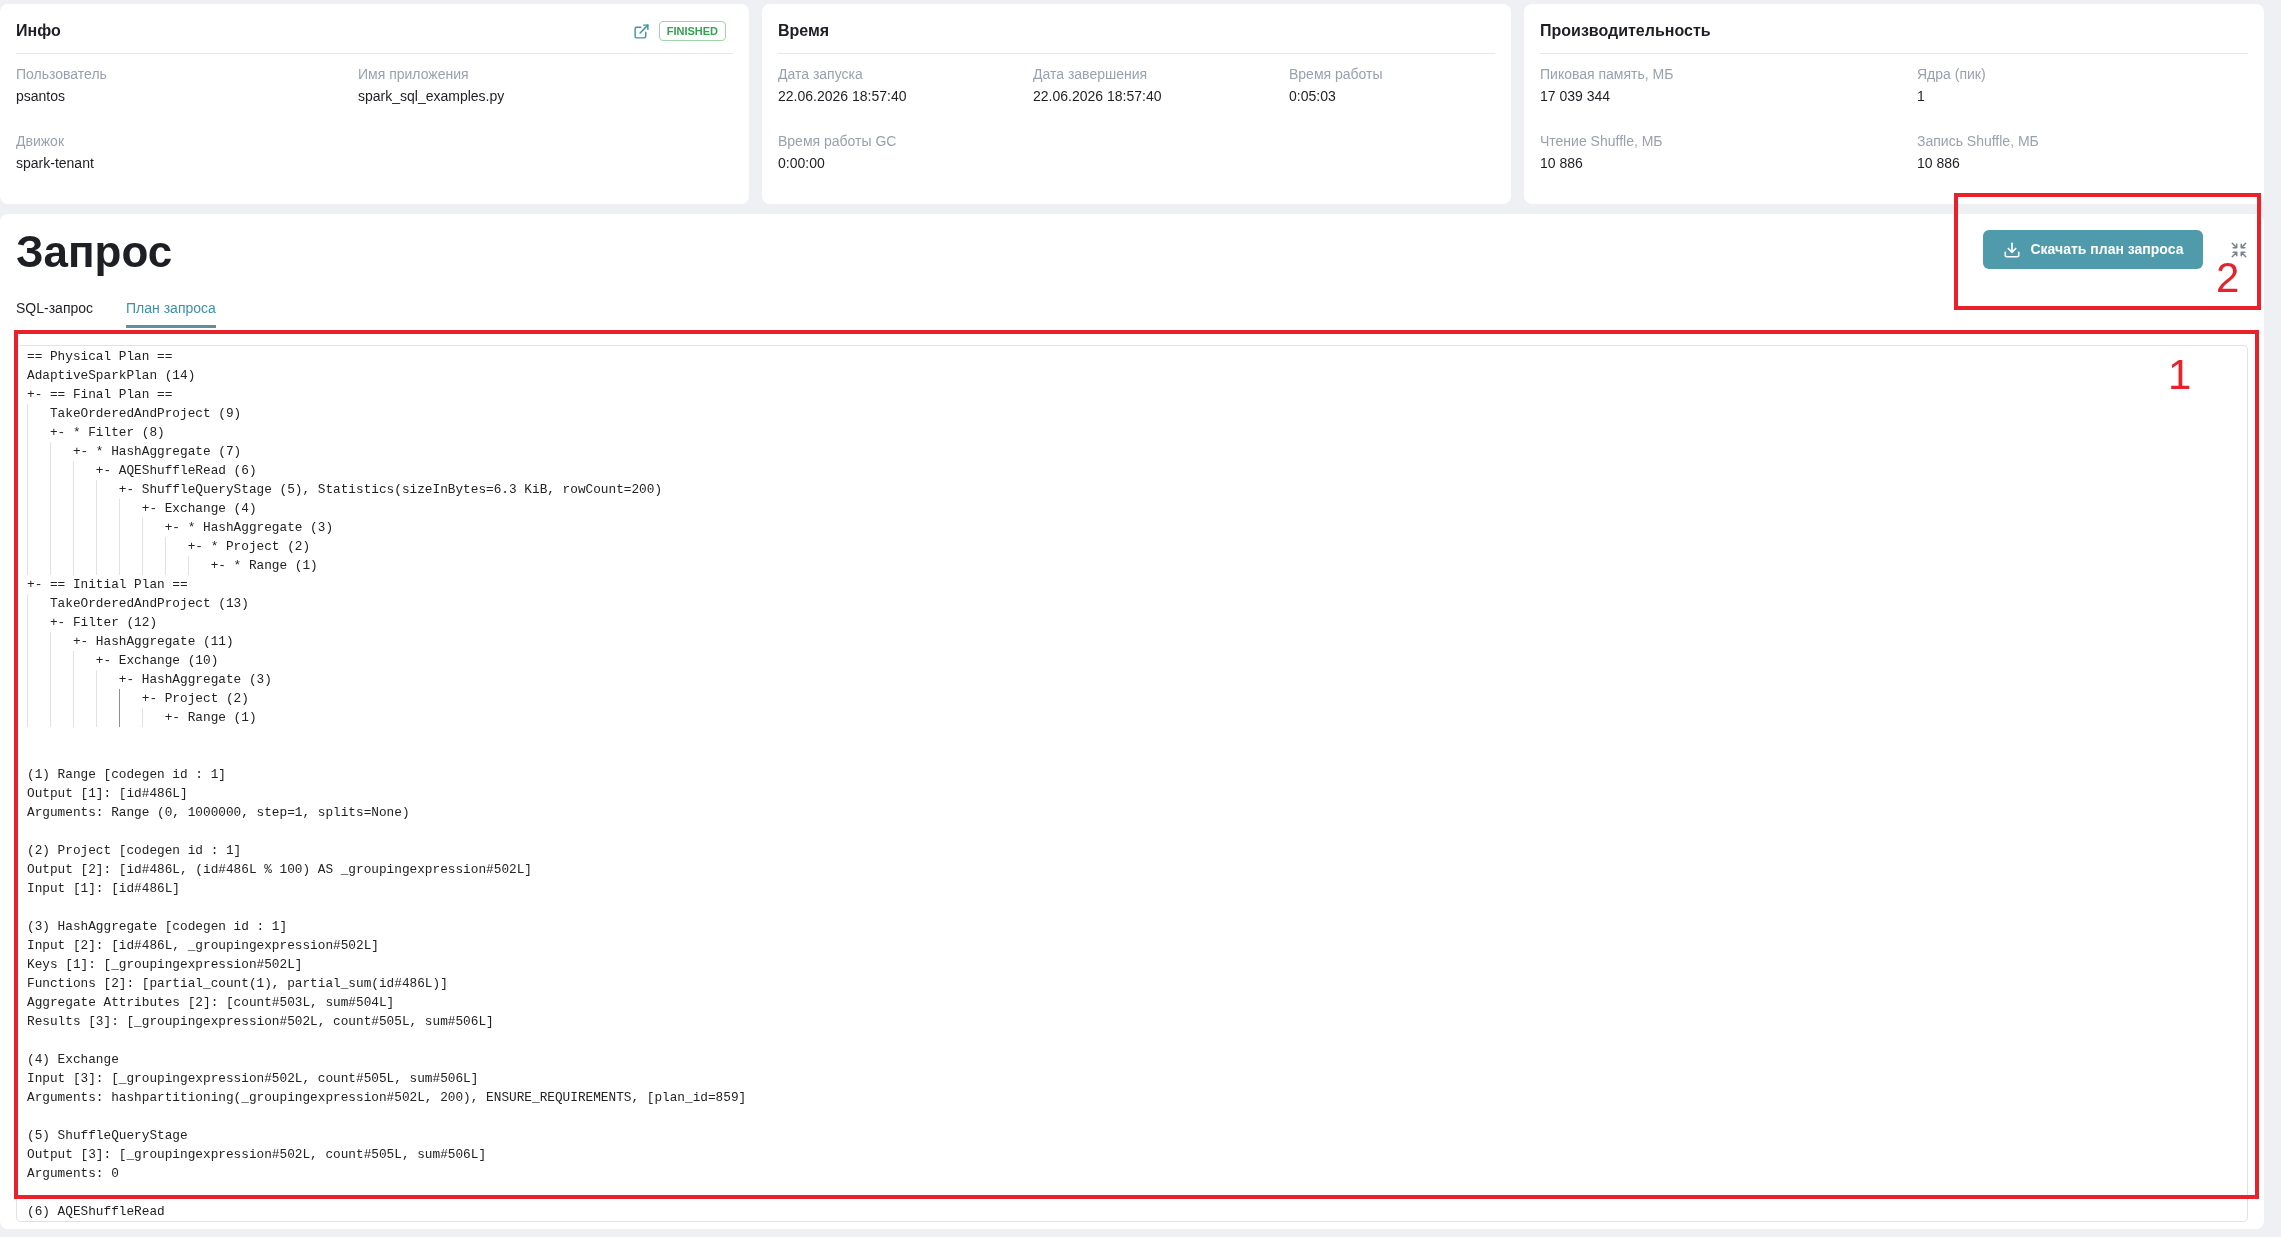  I want to click on code-line: == Physical Plan ==, so click(100, 357).